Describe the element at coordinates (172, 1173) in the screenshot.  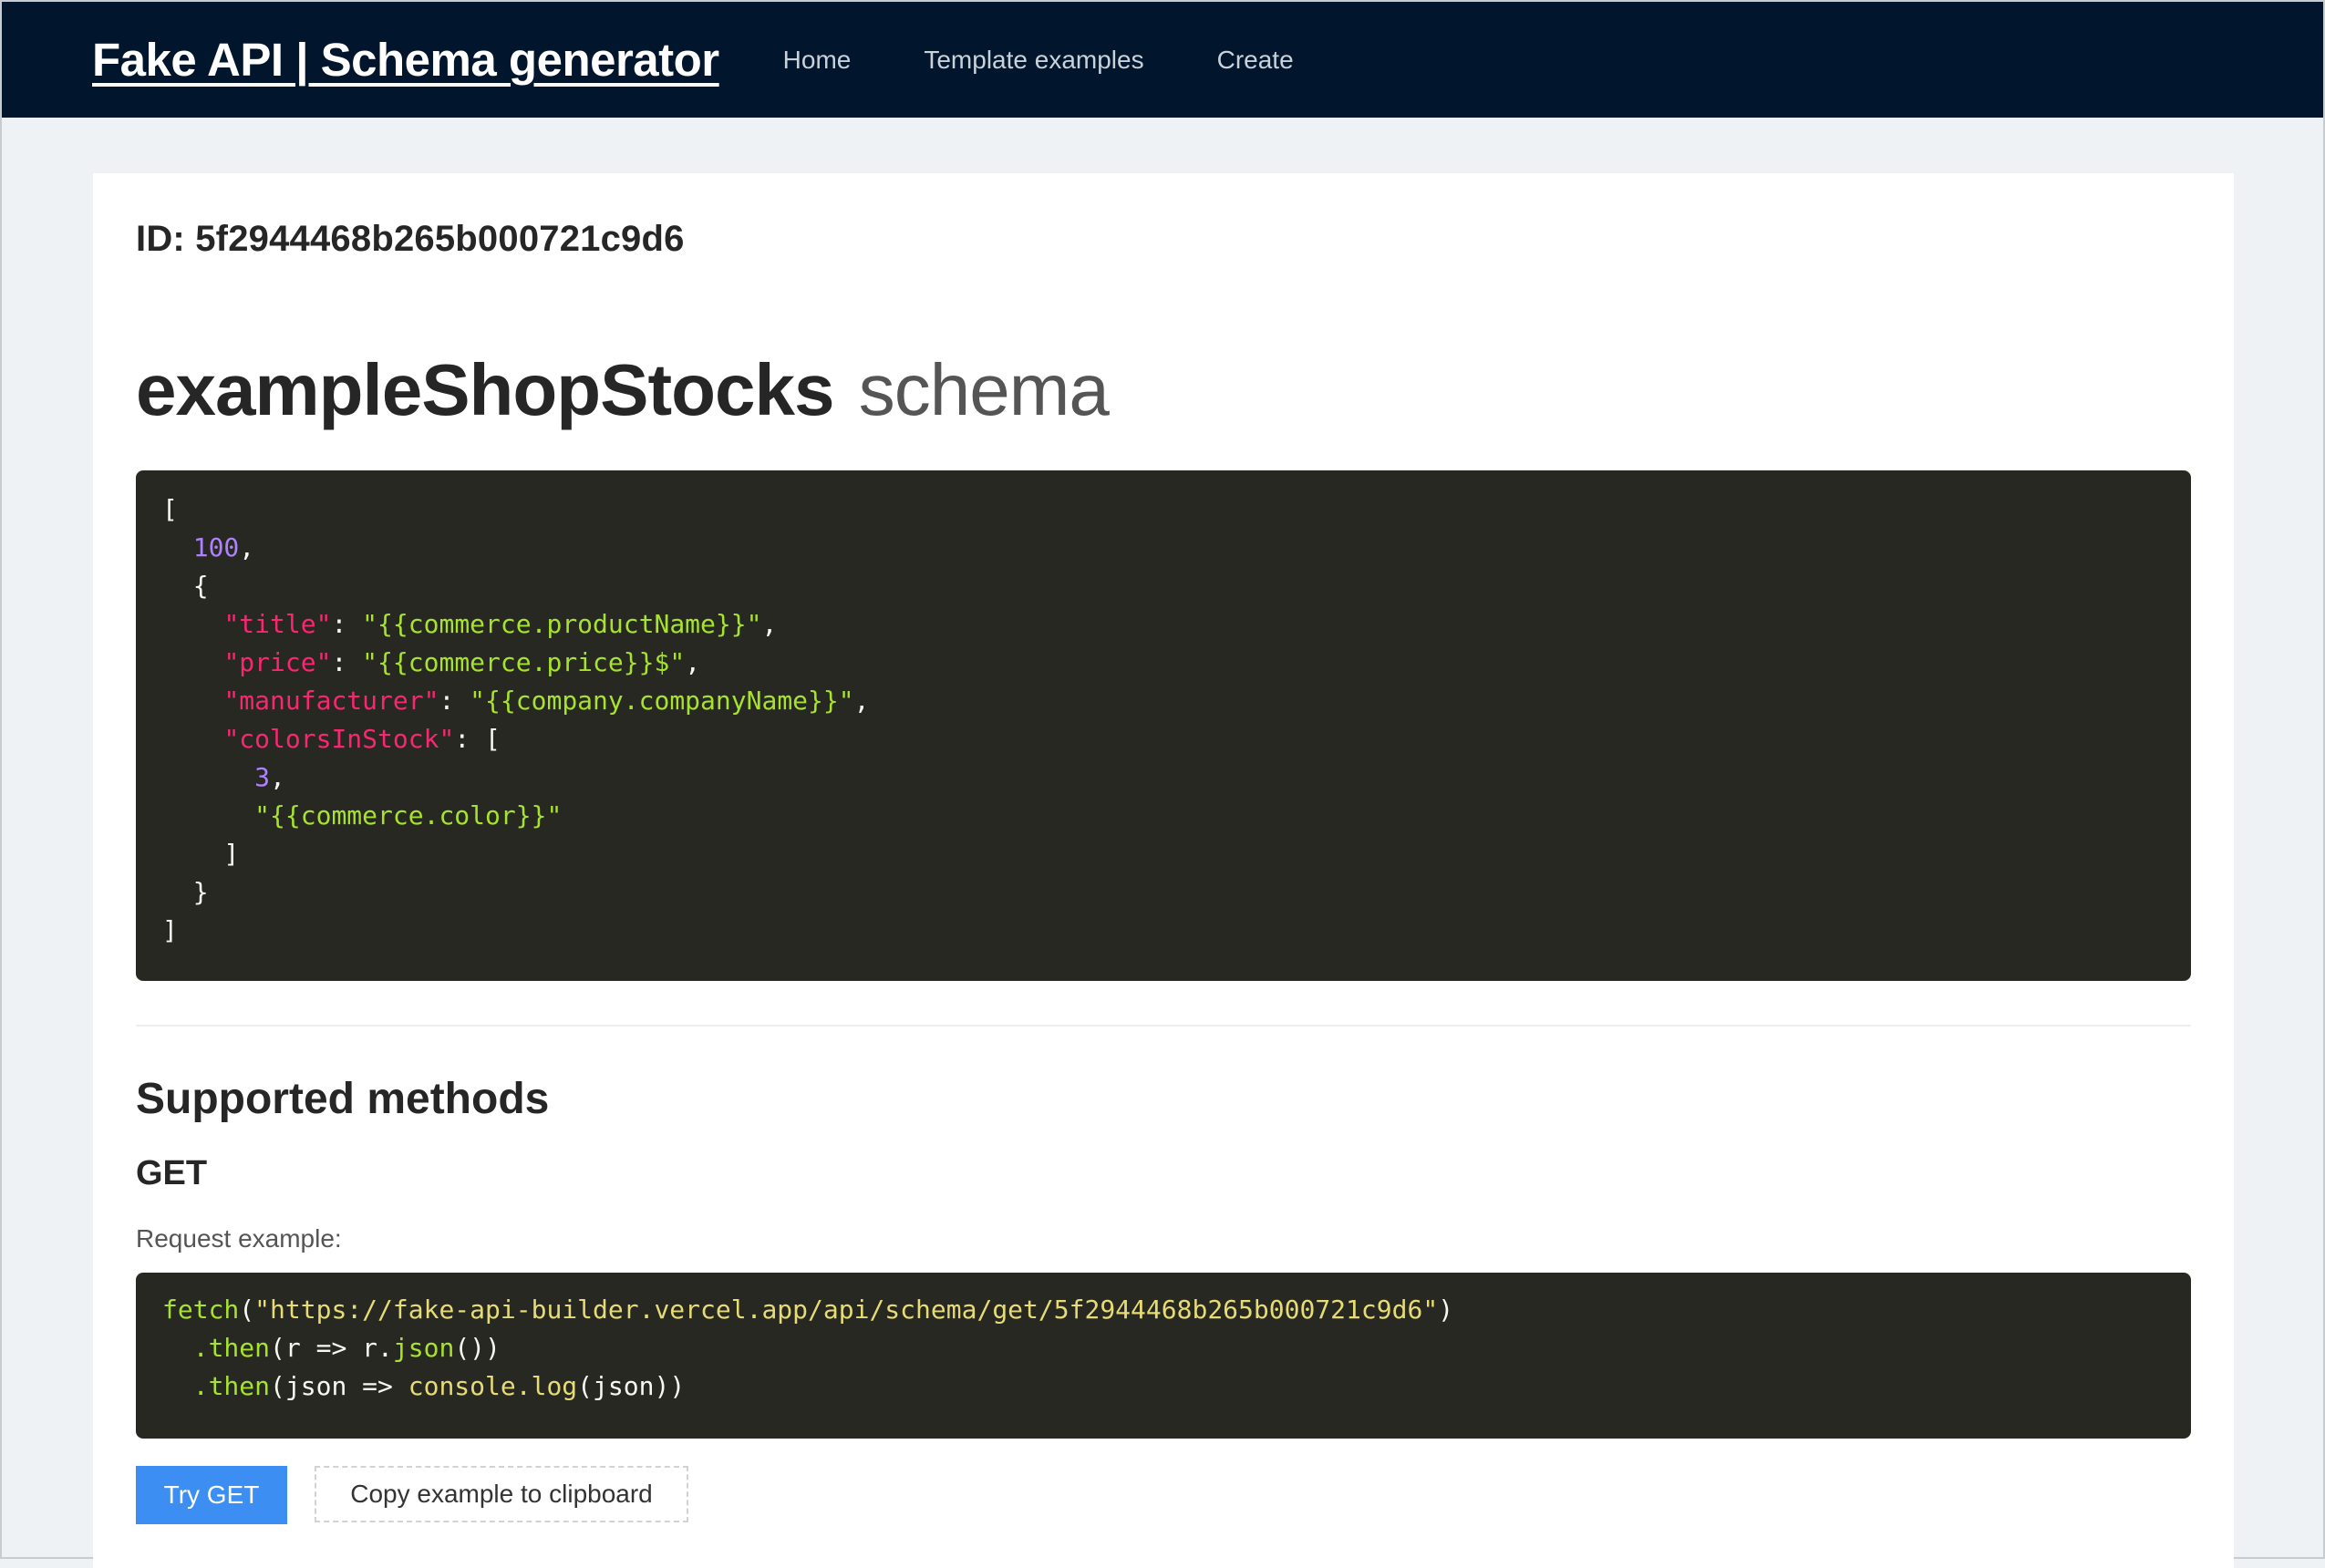
I see `get-heading: GET` at that location.